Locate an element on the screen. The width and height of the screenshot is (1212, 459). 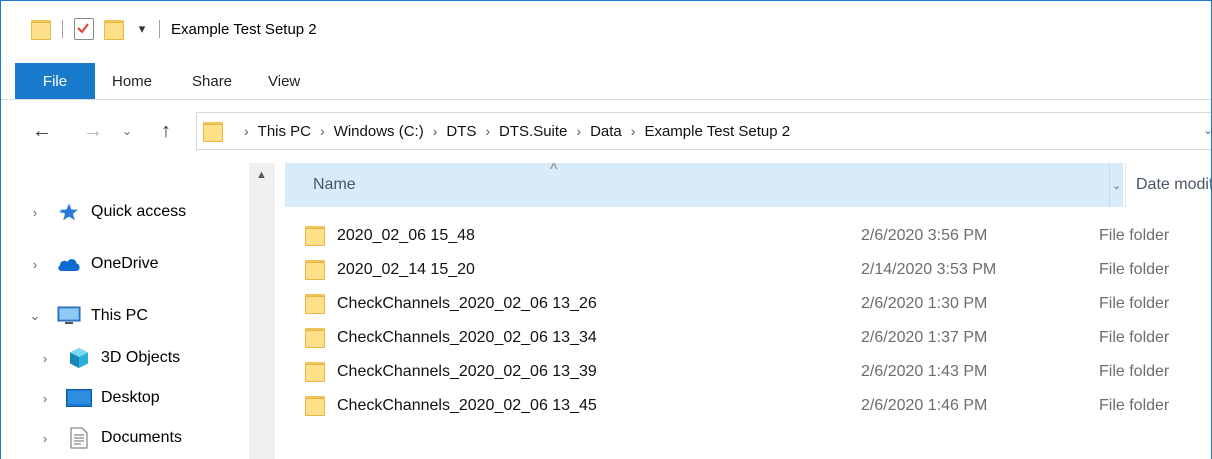
new-folder-icon is located at coordinates (114, 29).